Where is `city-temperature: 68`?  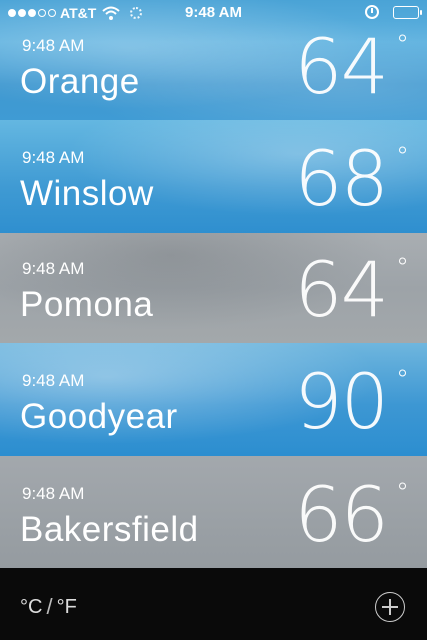
city-temperature: 68 is located at coordinates (341, 178).